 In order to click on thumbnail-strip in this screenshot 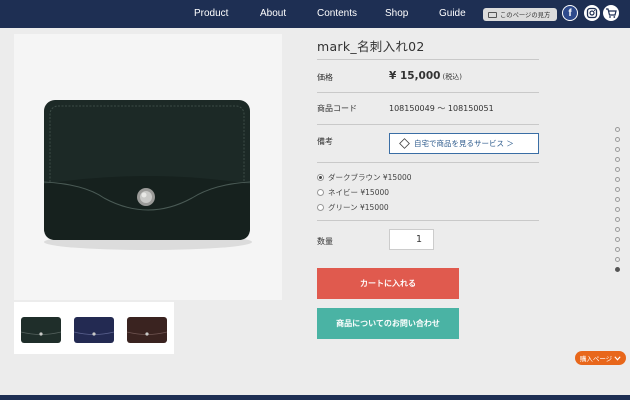, I will do `click(94, 328)`.